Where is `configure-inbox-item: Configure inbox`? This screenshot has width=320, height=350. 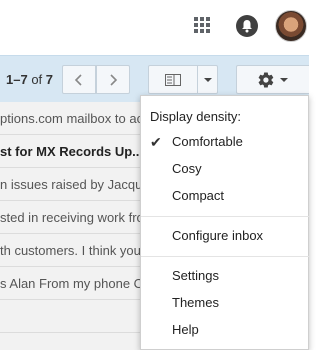
configure-inbox-item: Configure inbox is located at coordinates (225, 236).